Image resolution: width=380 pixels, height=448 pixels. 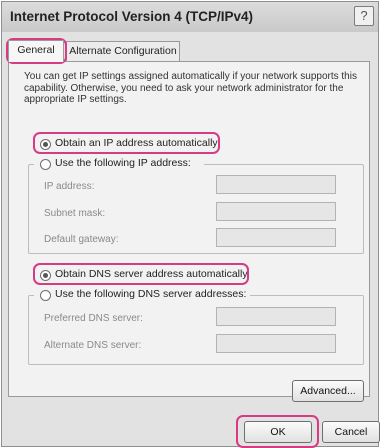 What do you see at coordinates (276, 316) in the screenshot?
I see `preferred-dns-input` at bounding box center [276, 316].